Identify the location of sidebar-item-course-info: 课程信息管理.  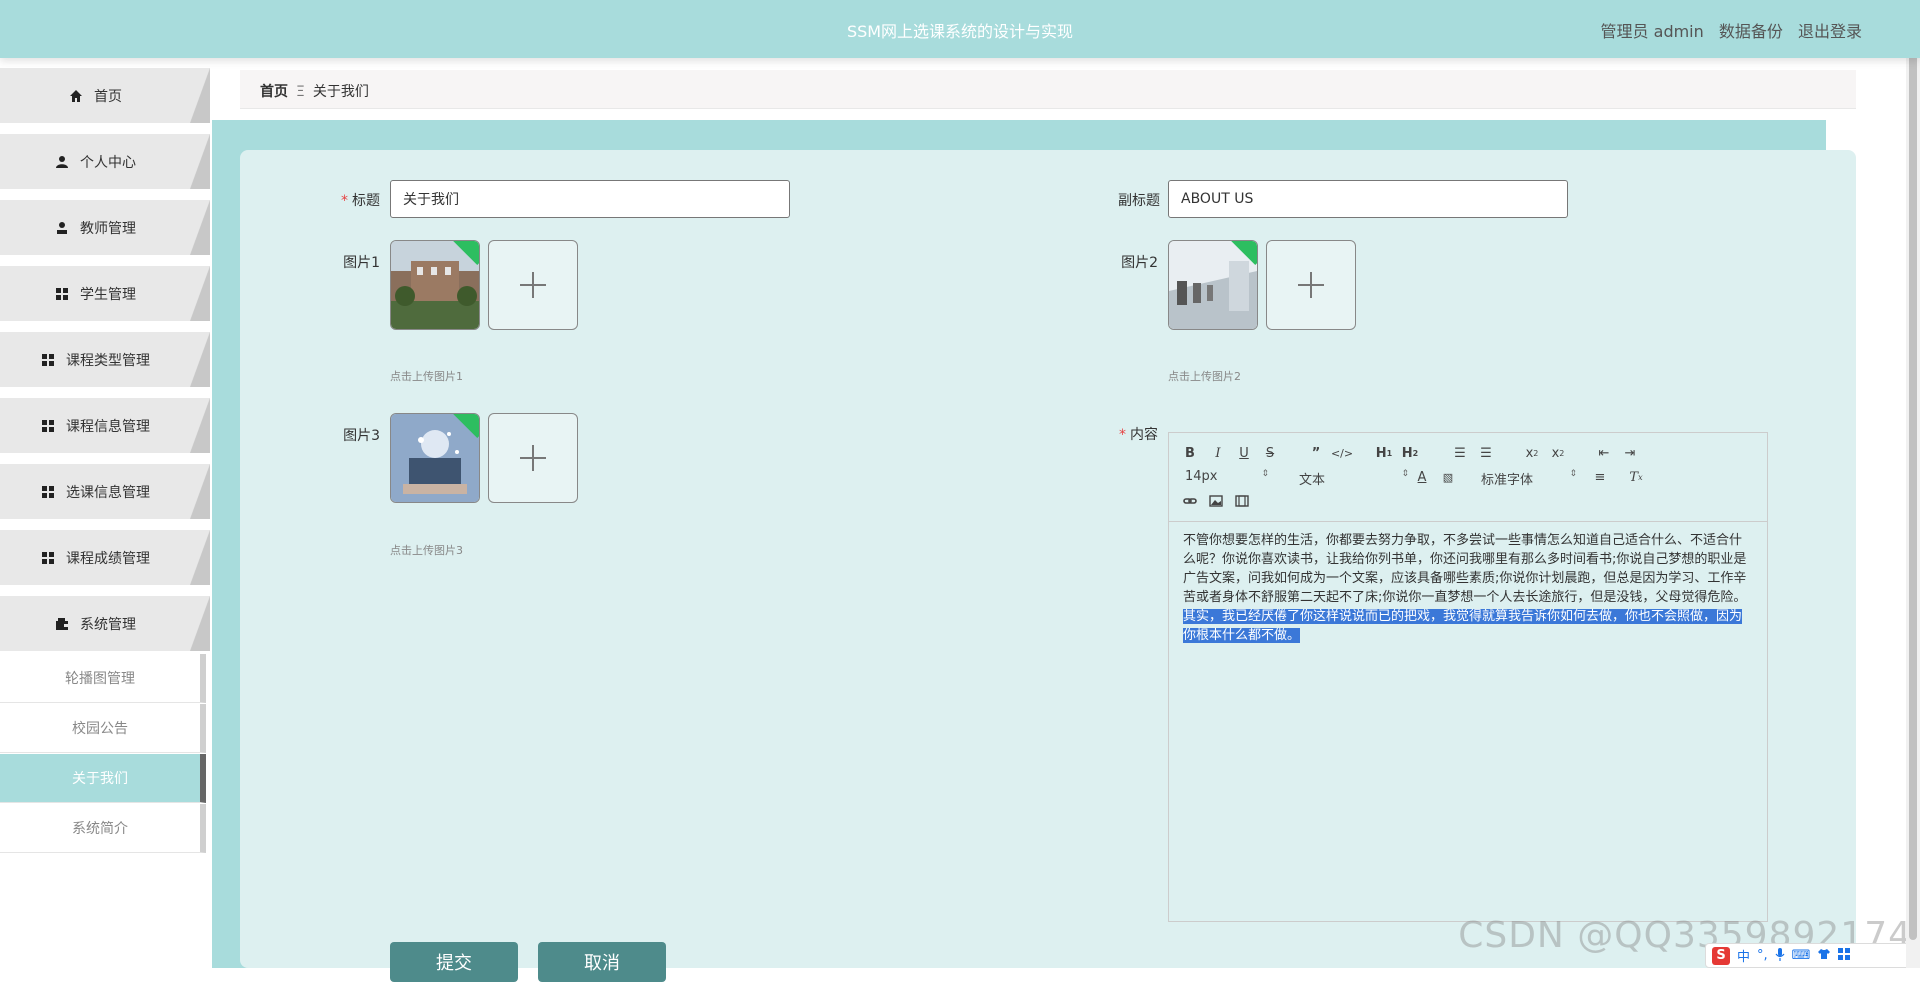
(105, 425).